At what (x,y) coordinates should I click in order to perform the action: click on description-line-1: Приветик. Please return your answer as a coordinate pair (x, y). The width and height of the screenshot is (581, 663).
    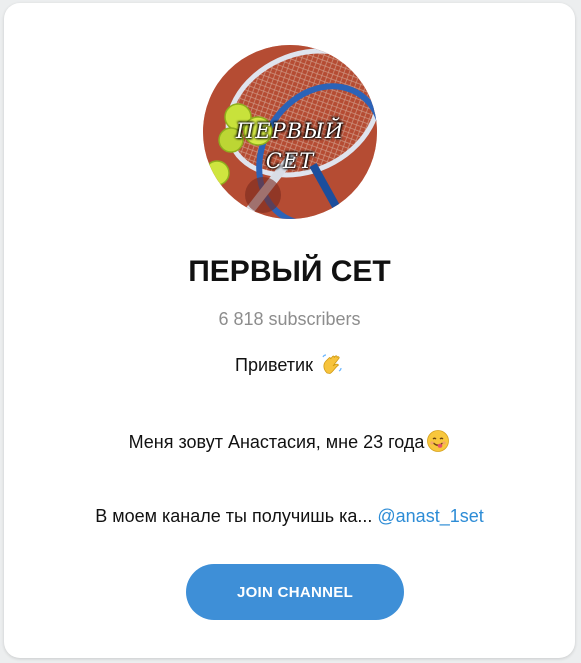
    Looking at the image, I should click on (289, 366).